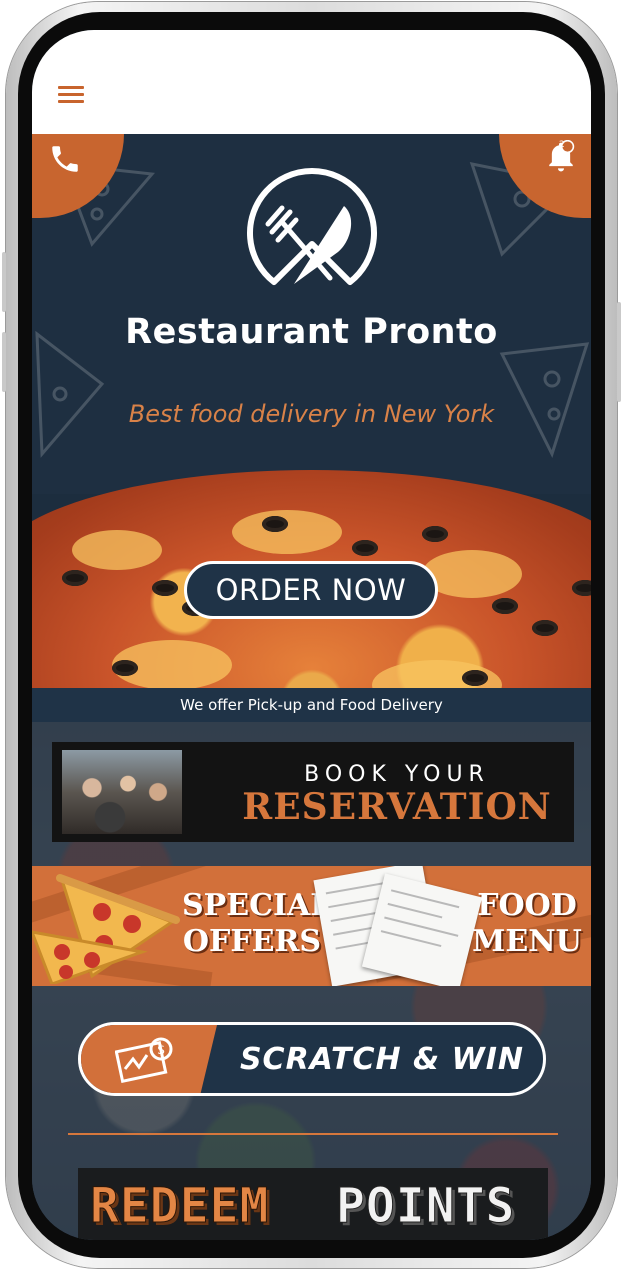 Image resolution: width=623 pixels, height=1272 pixels. Describe the element at coordinates (122, 792) in the screenshot. I see `restaurant-photo` at that location.